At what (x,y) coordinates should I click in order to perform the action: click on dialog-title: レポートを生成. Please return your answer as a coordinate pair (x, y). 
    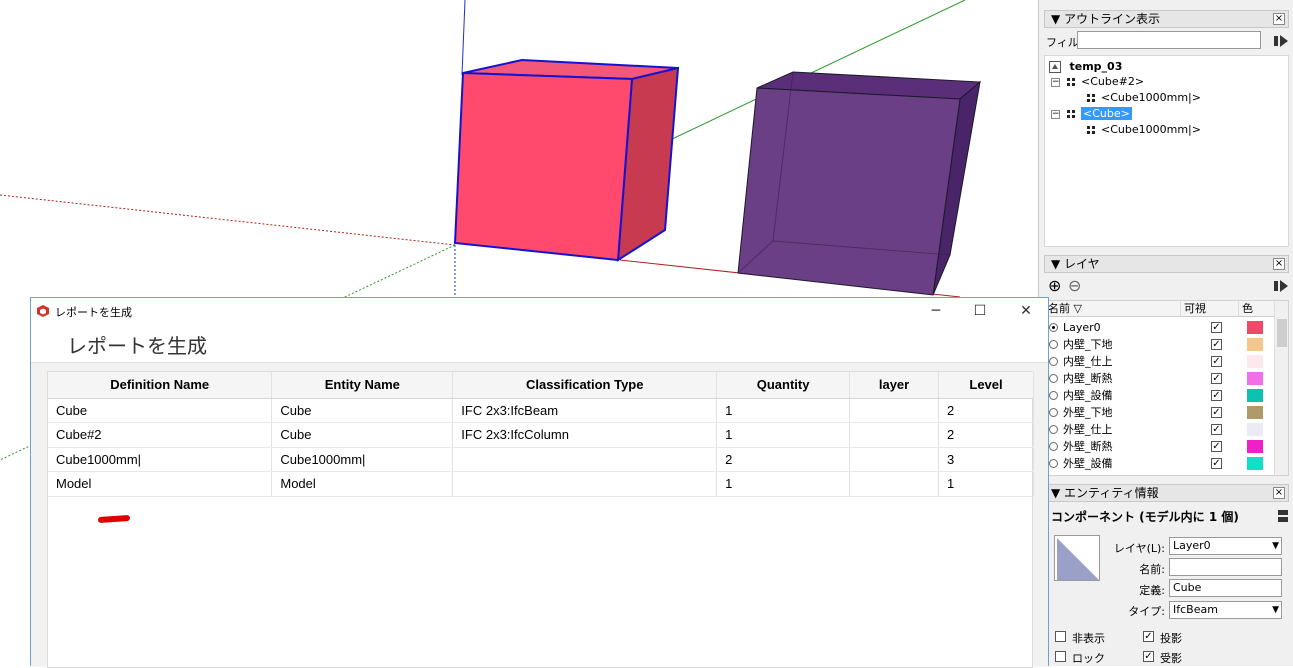
    Looking at the image, I should click on (93, 312).